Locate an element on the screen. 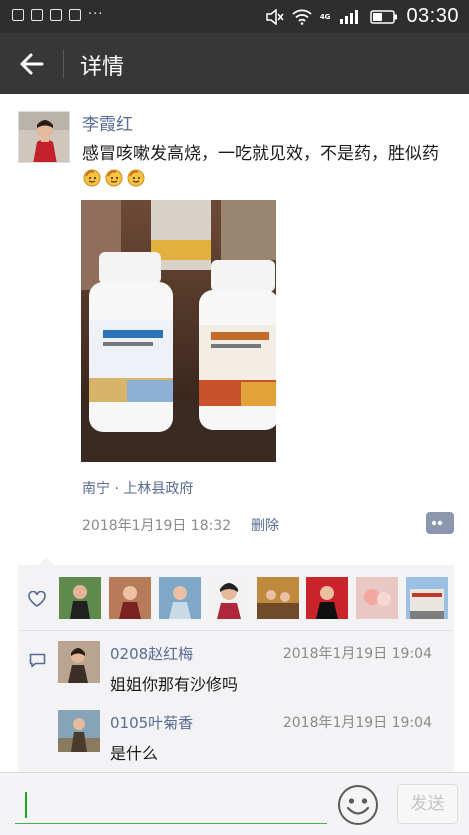 This screenshot has height=835, width=469. page-title: 详情 is located at coordinates (102, 67).